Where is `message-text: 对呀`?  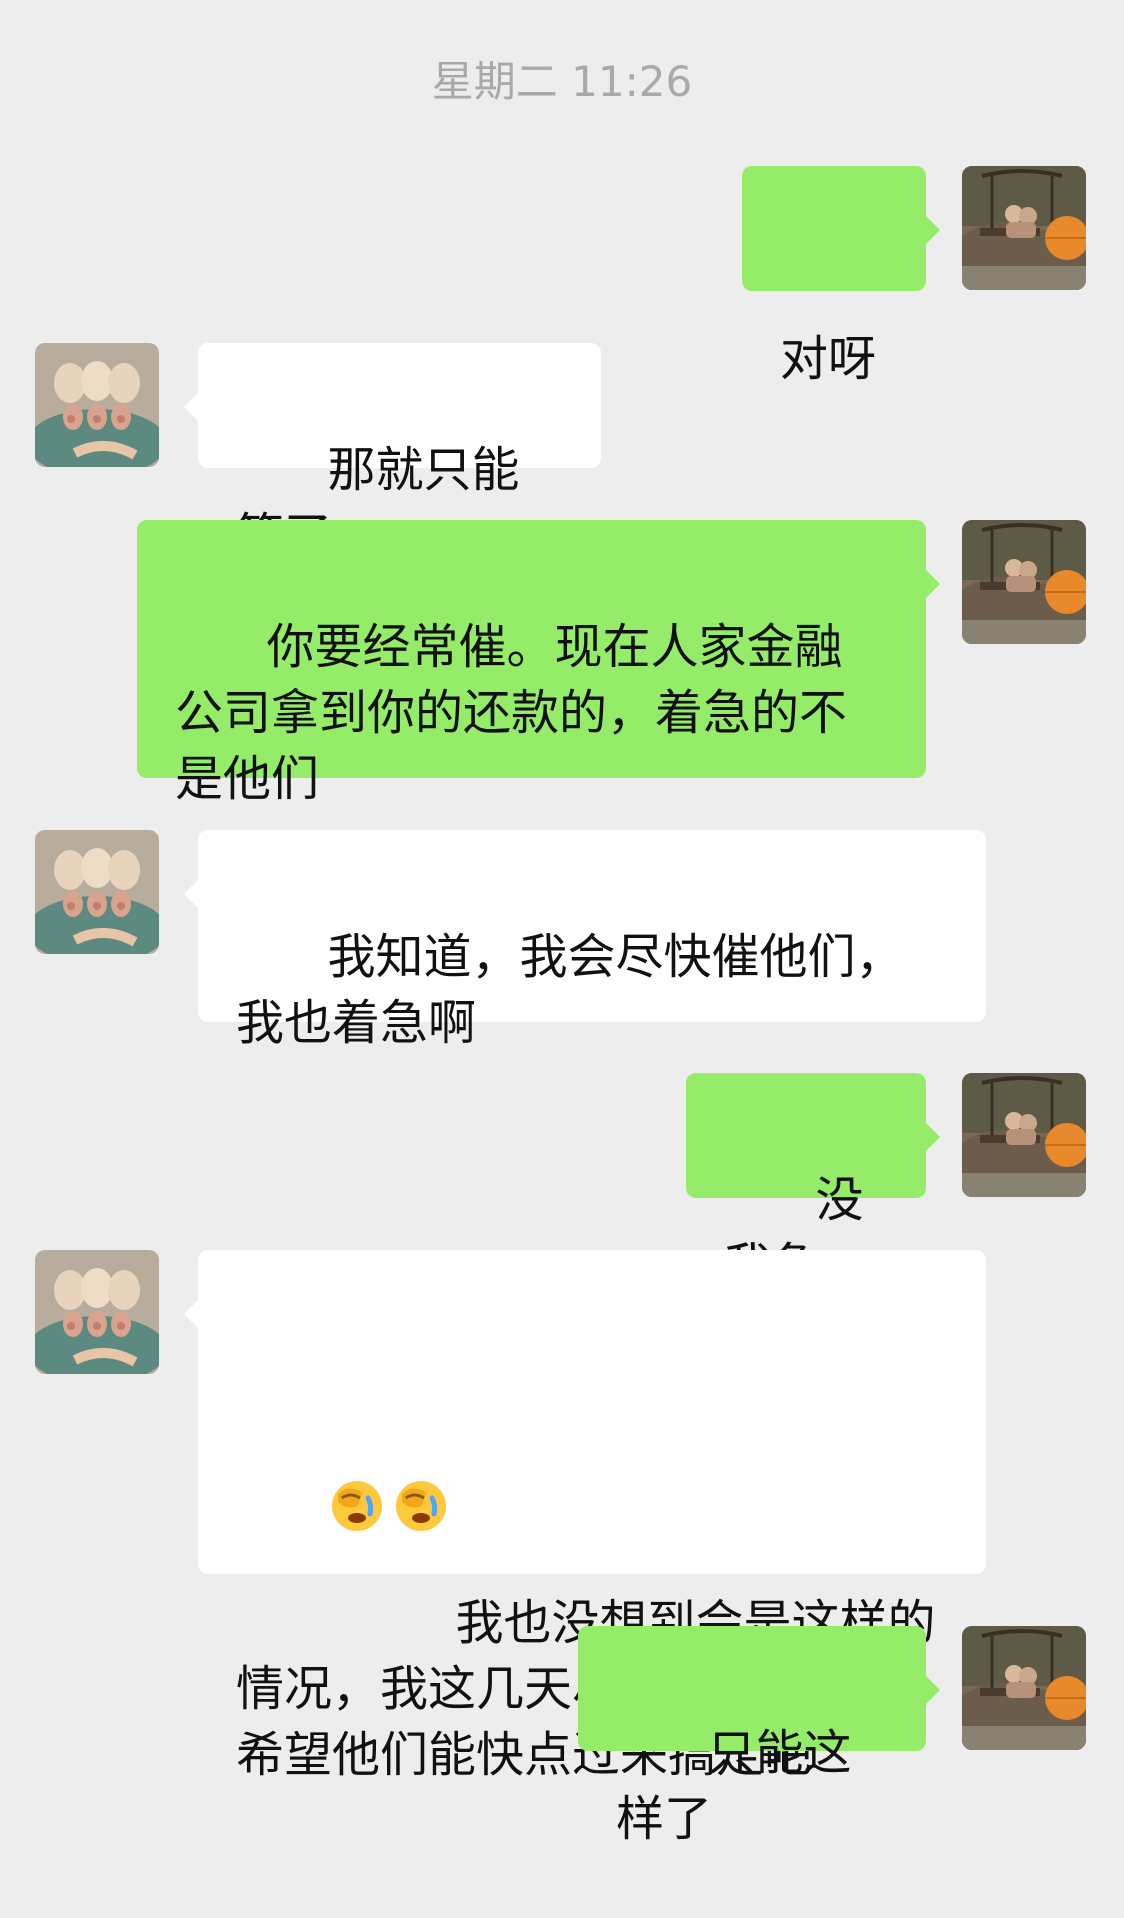
message-text: 对呀 is located at coordinates (828, 359).